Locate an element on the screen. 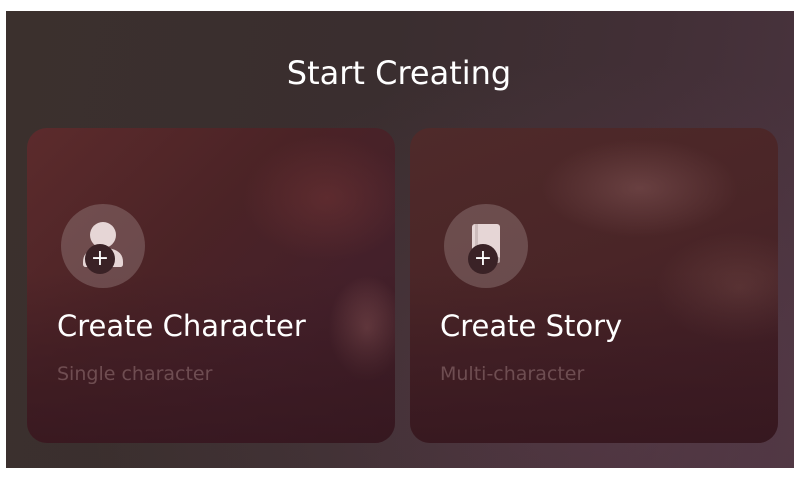 The width and height of the screenshot is (798, 479). create-story-subtitle: Multi-character is located at coordinates (512, 374).